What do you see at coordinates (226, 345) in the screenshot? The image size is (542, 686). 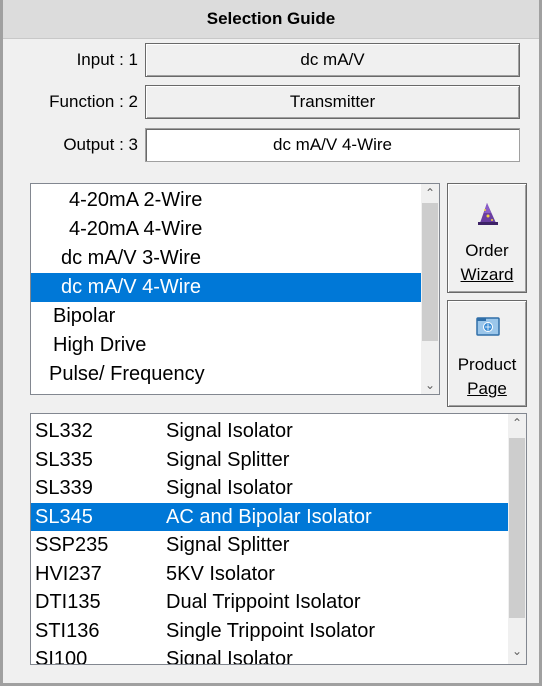 I see `output-type-item: High Drive` at bounding box center [226, 345].